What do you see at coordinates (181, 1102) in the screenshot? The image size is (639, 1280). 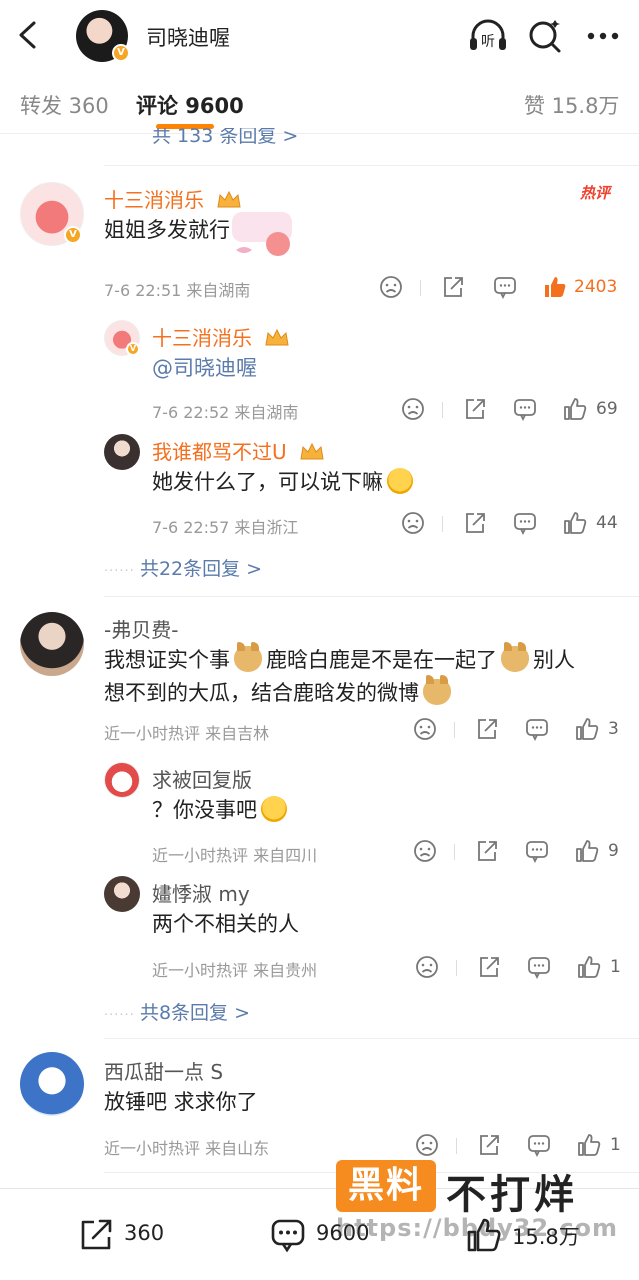 I see `comment-text: 放锤吧 求求你了` at bounding box center [181, 1102].